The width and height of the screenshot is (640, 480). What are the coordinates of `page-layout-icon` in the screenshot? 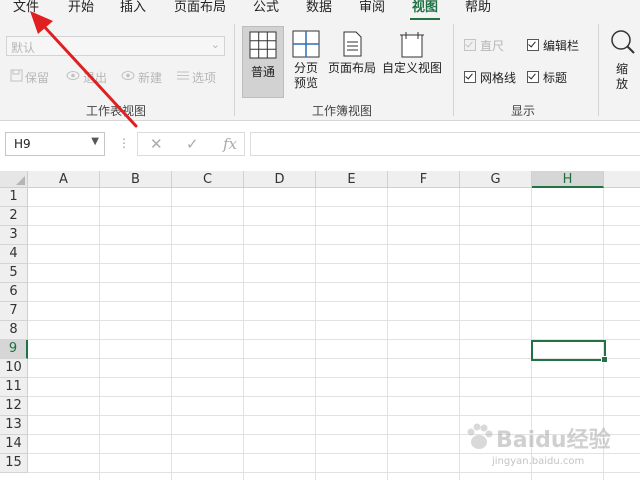 It's located at (352, 44).